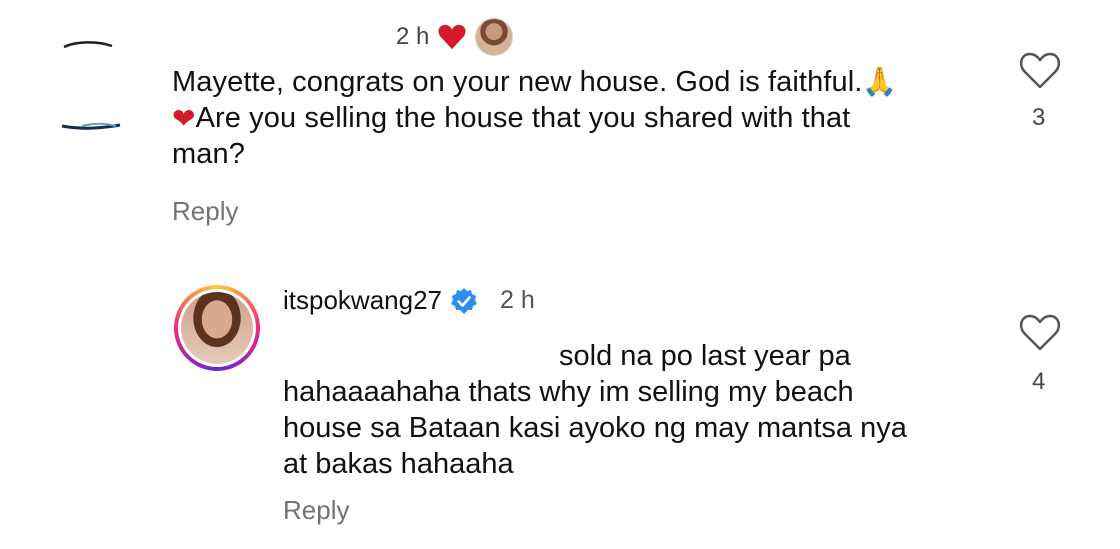 The width and height of the screenshot is (1120, 549). Describe the element at coordinates (705, 356) in the screenshot. I see `reply-text-line: sold na po last year pa` at that location.